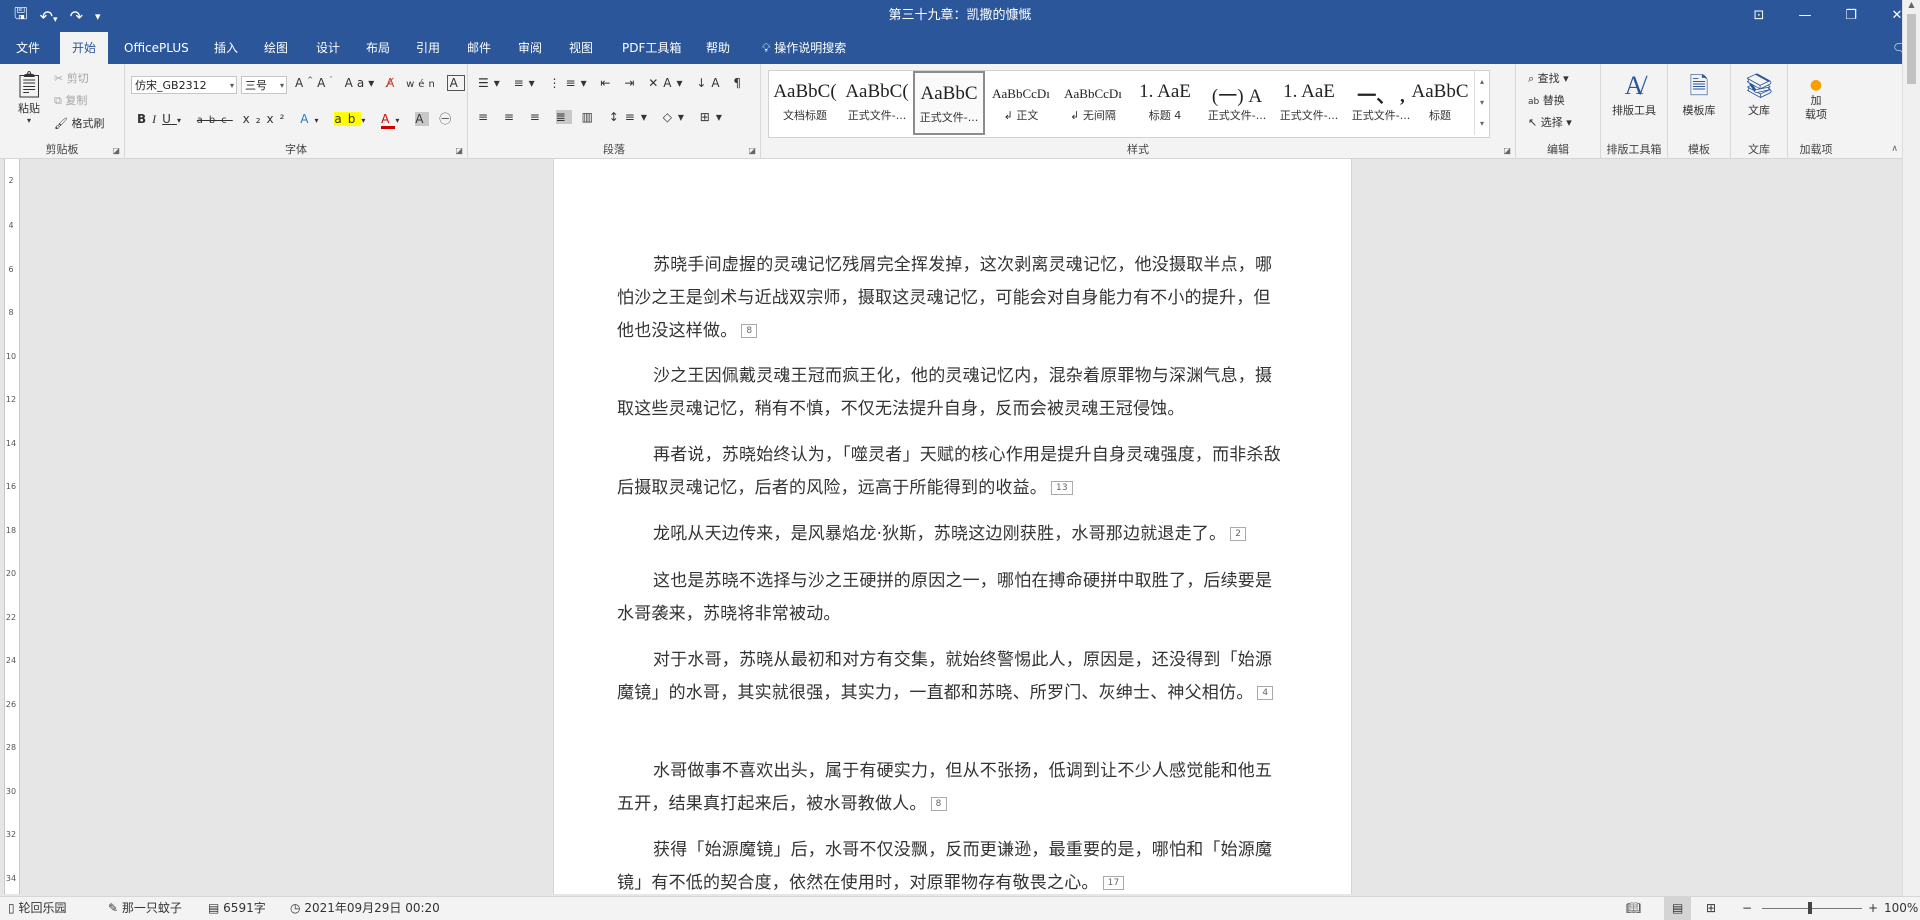 The height and width of the screenshot is (920, 1920). I want to click on status-word-count: ▤ 6591字, so click(237, 908).